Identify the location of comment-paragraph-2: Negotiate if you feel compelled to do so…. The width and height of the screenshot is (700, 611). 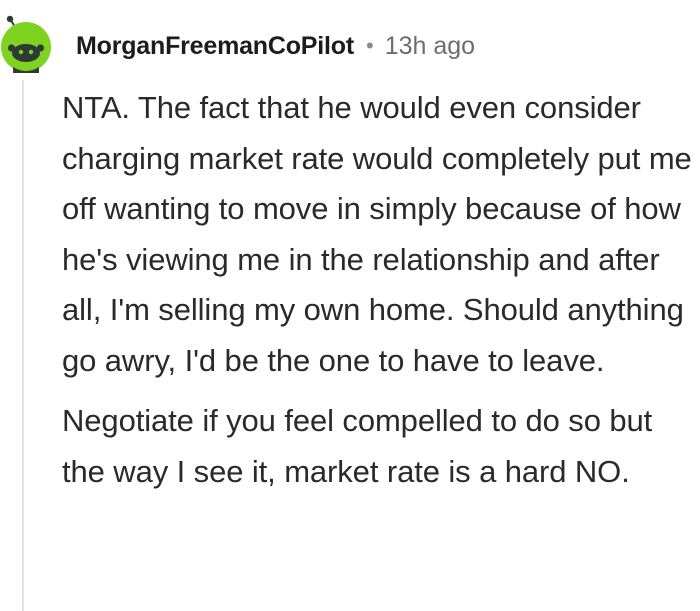
(357, 446).